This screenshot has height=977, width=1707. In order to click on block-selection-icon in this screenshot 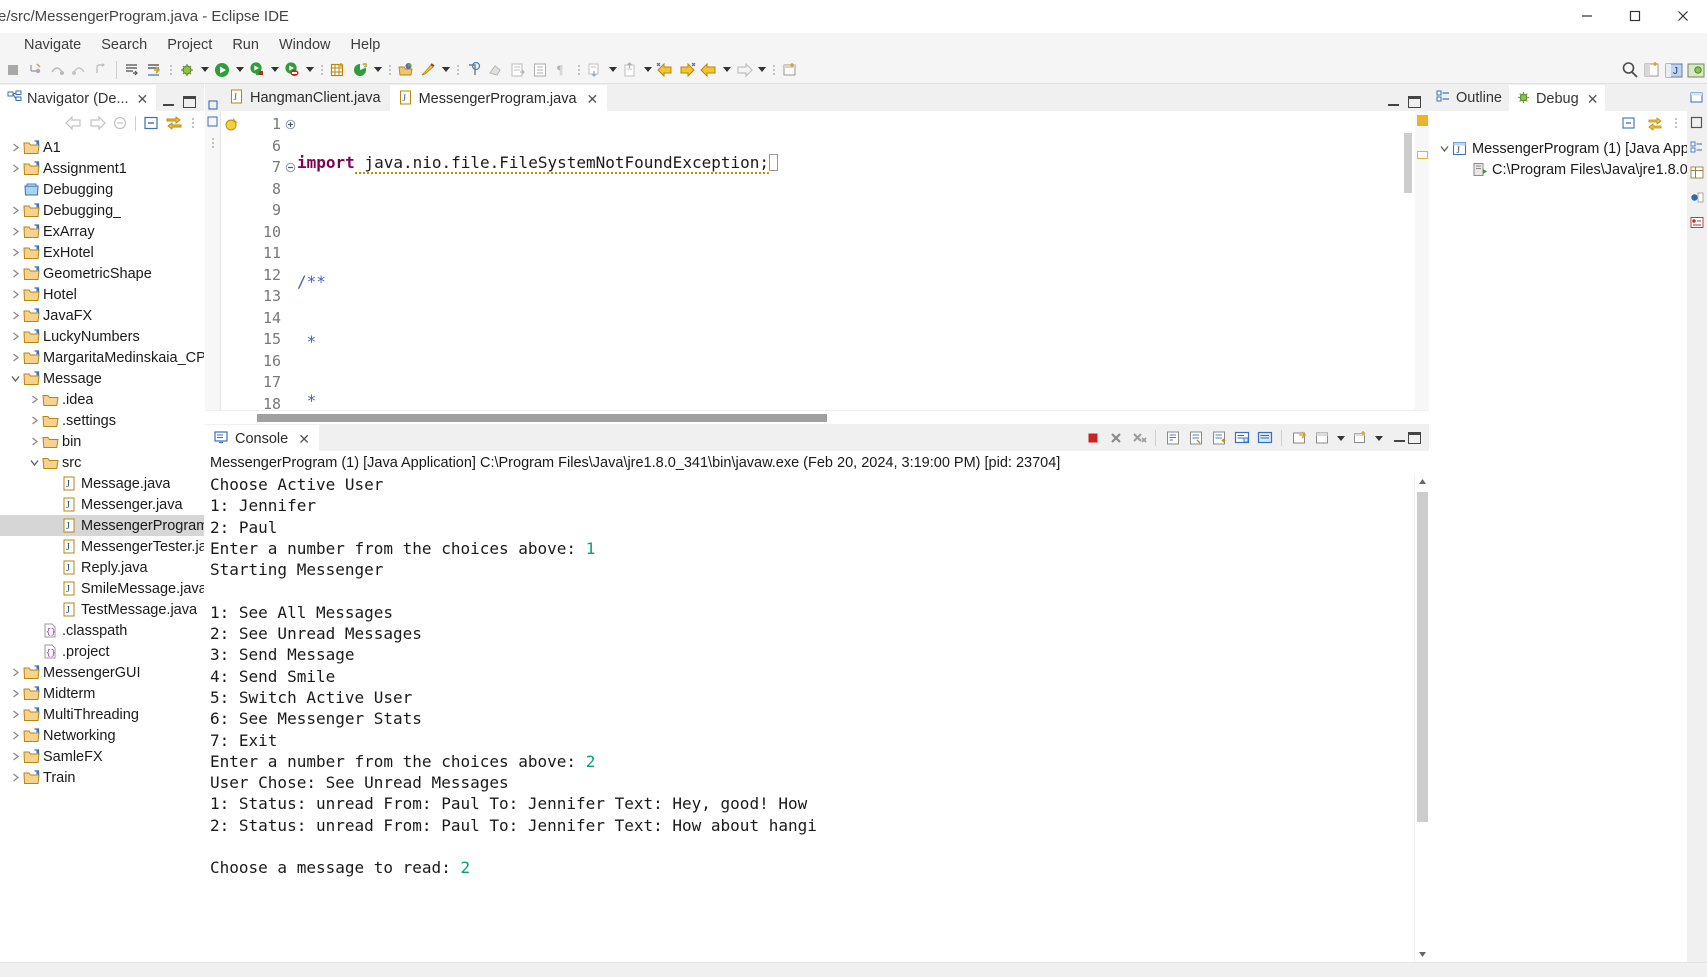, I will do `click(540, 70)`.